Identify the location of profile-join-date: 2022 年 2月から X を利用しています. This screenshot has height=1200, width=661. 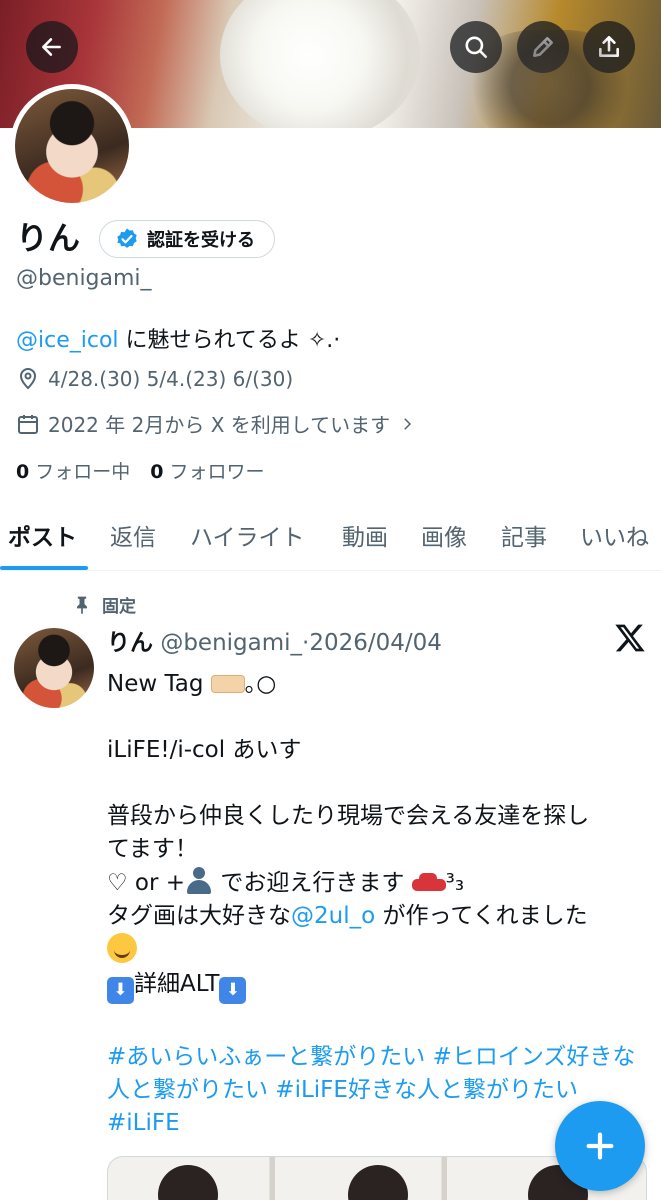
(216, 423).